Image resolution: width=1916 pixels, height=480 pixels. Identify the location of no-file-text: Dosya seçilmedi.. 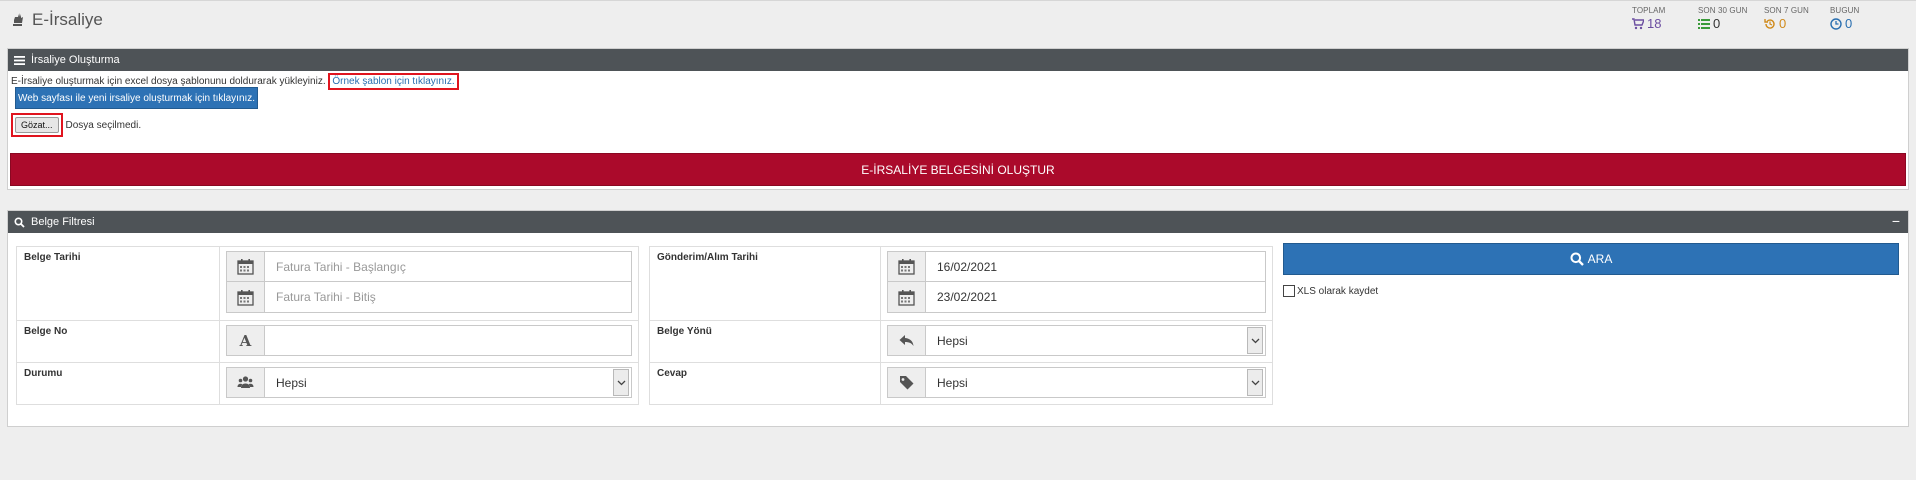
(103, 125).